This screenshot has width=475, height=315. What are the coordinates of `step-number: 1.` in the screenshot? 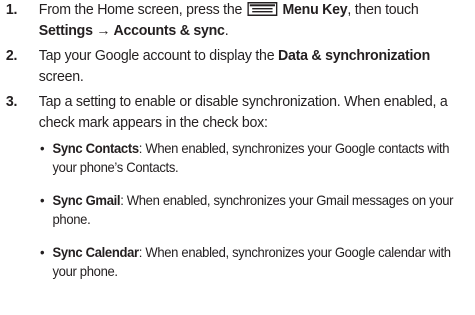 It's located at (11, 10).